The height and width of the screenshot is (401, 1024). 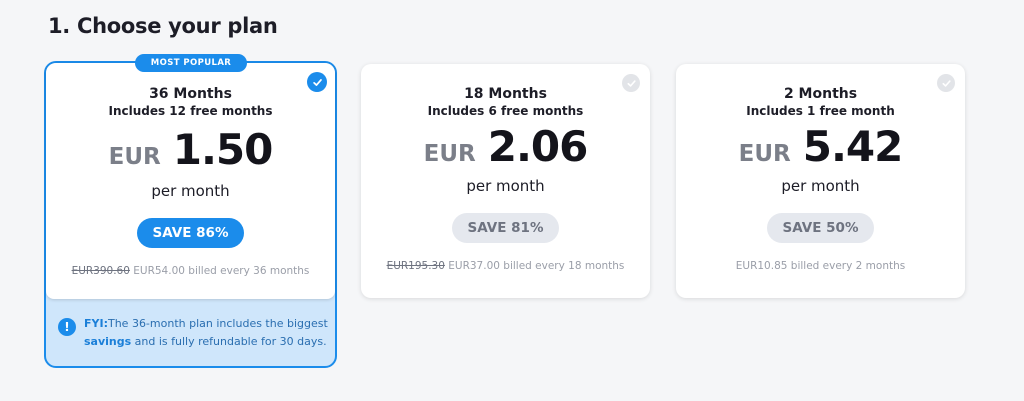 I want to click on billed-amount: EUR10.85 billed every 2 months, so click(x=820, y=266).